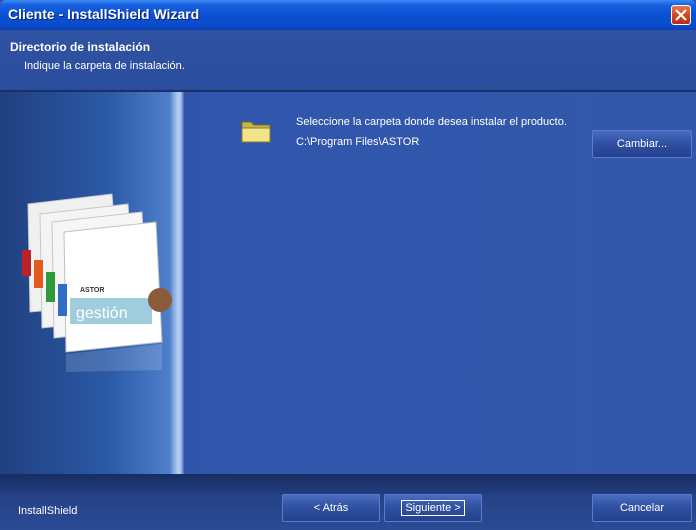 The width and height of the screenshot is (696, 530). I want to click on header-subtitle: Indique la carpeta de instalación., so click(104, 66).